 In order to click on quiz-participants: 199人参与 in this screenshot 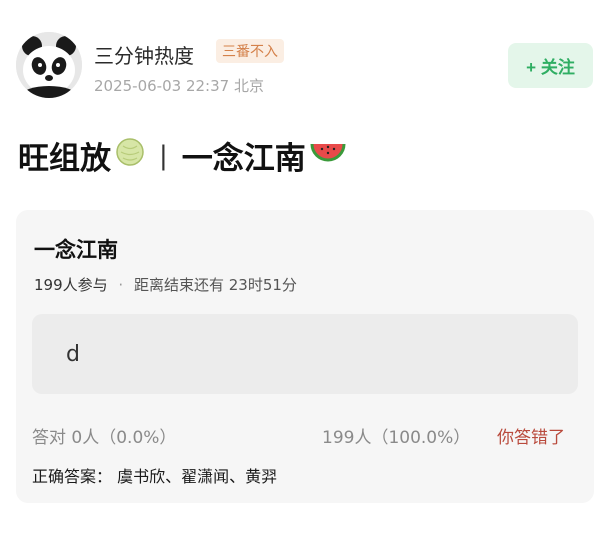, I will do `click(71, 285)`.